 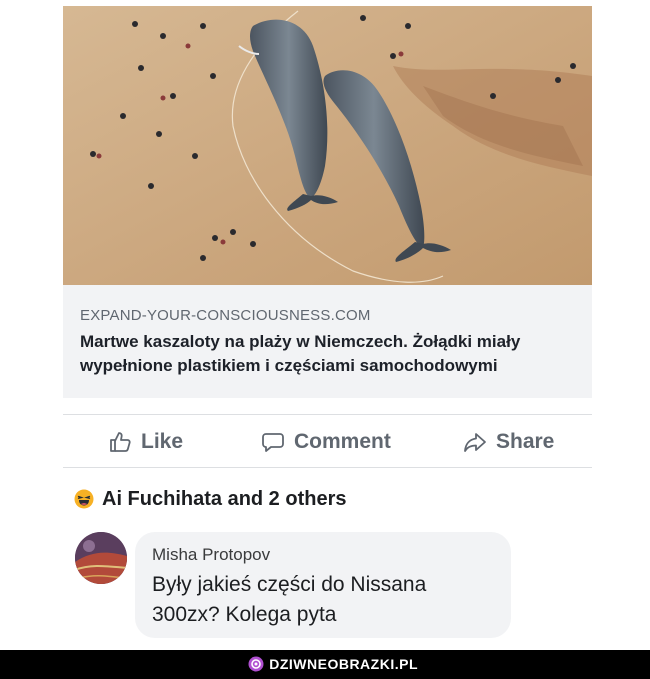 I want to click on watermark-bar: DZIWNEOBRAZKI.PL, so click(x=325, y=664).